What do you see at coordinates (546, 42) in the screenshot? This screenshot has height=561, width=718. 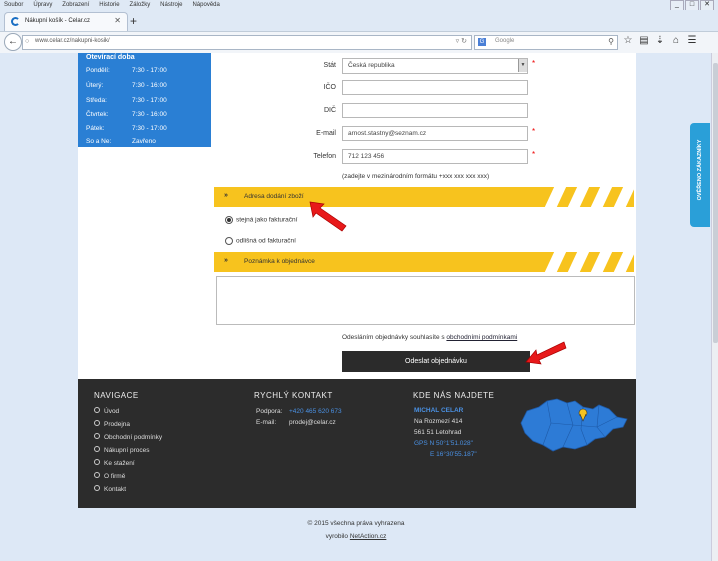 I see `search-bar: G Google ⚲` at bounding box center [546, 42].